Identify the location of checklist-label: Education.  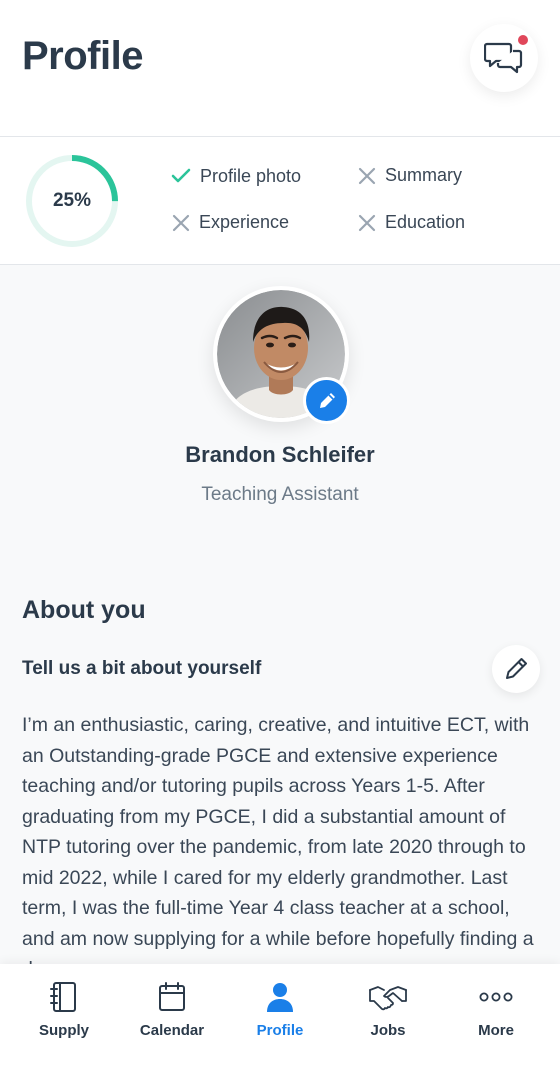
(425, 222).